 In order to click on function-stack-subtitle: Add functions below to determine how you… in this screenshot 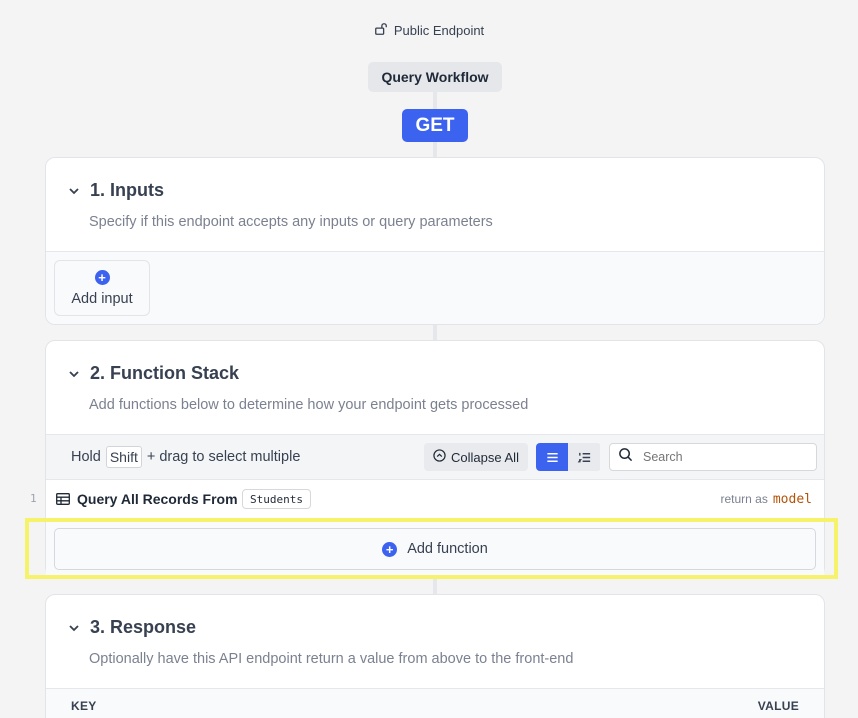, I will do `click(309, 405)`.